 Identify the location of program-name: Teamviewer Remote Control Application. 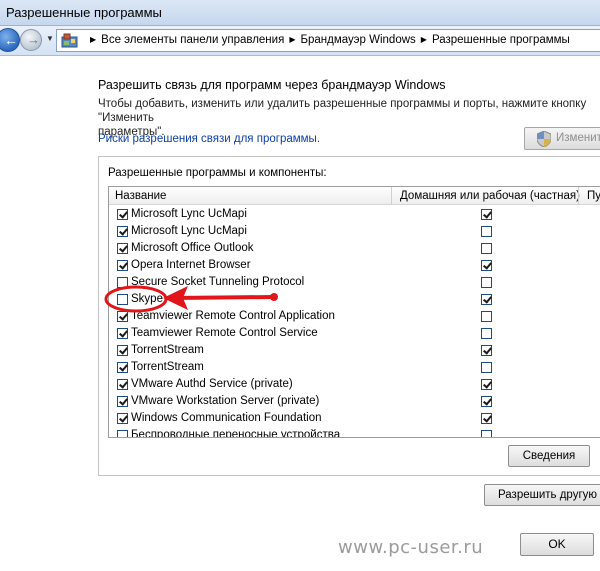
(233, 316).